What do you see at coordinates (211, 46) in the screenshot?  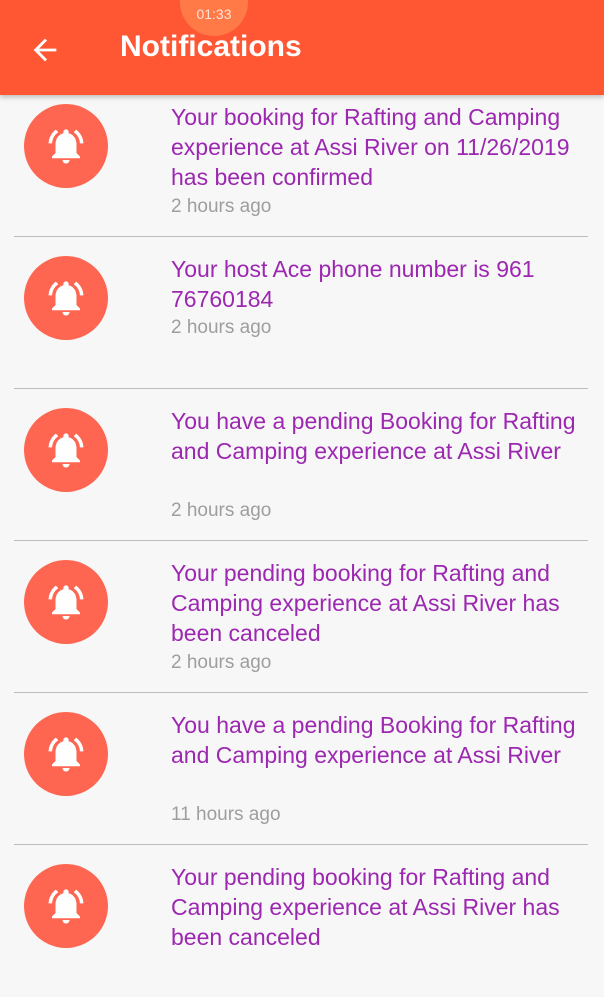 I see `page-title: Notifications` at bounding box center [211, 46].